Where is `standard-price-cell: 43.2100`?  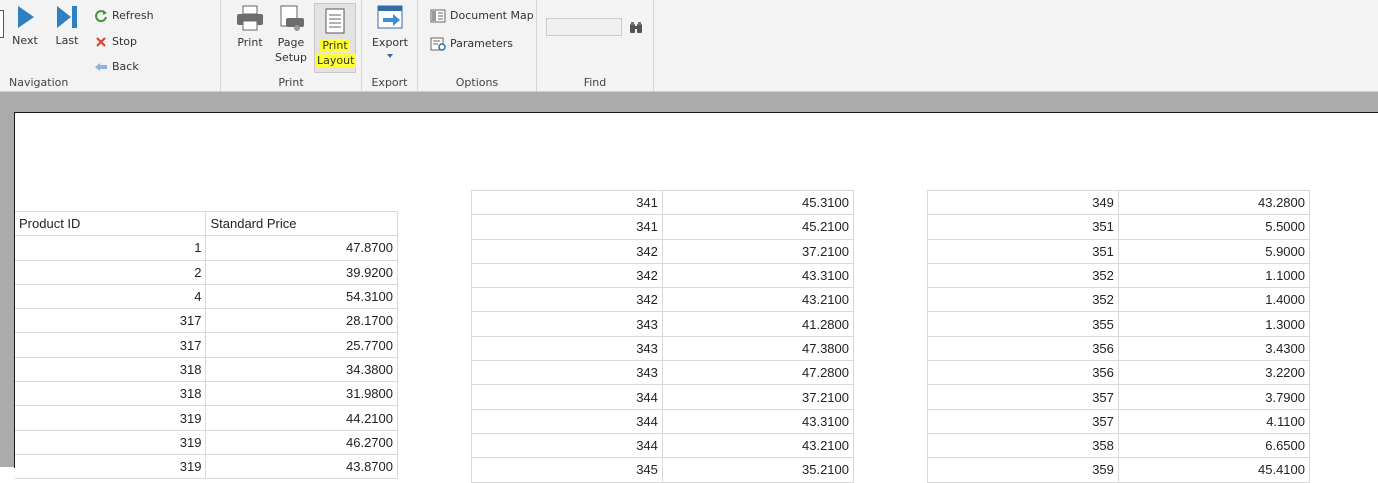
standard-price-cell: 43.2100 is located at coordinates (758, 300).